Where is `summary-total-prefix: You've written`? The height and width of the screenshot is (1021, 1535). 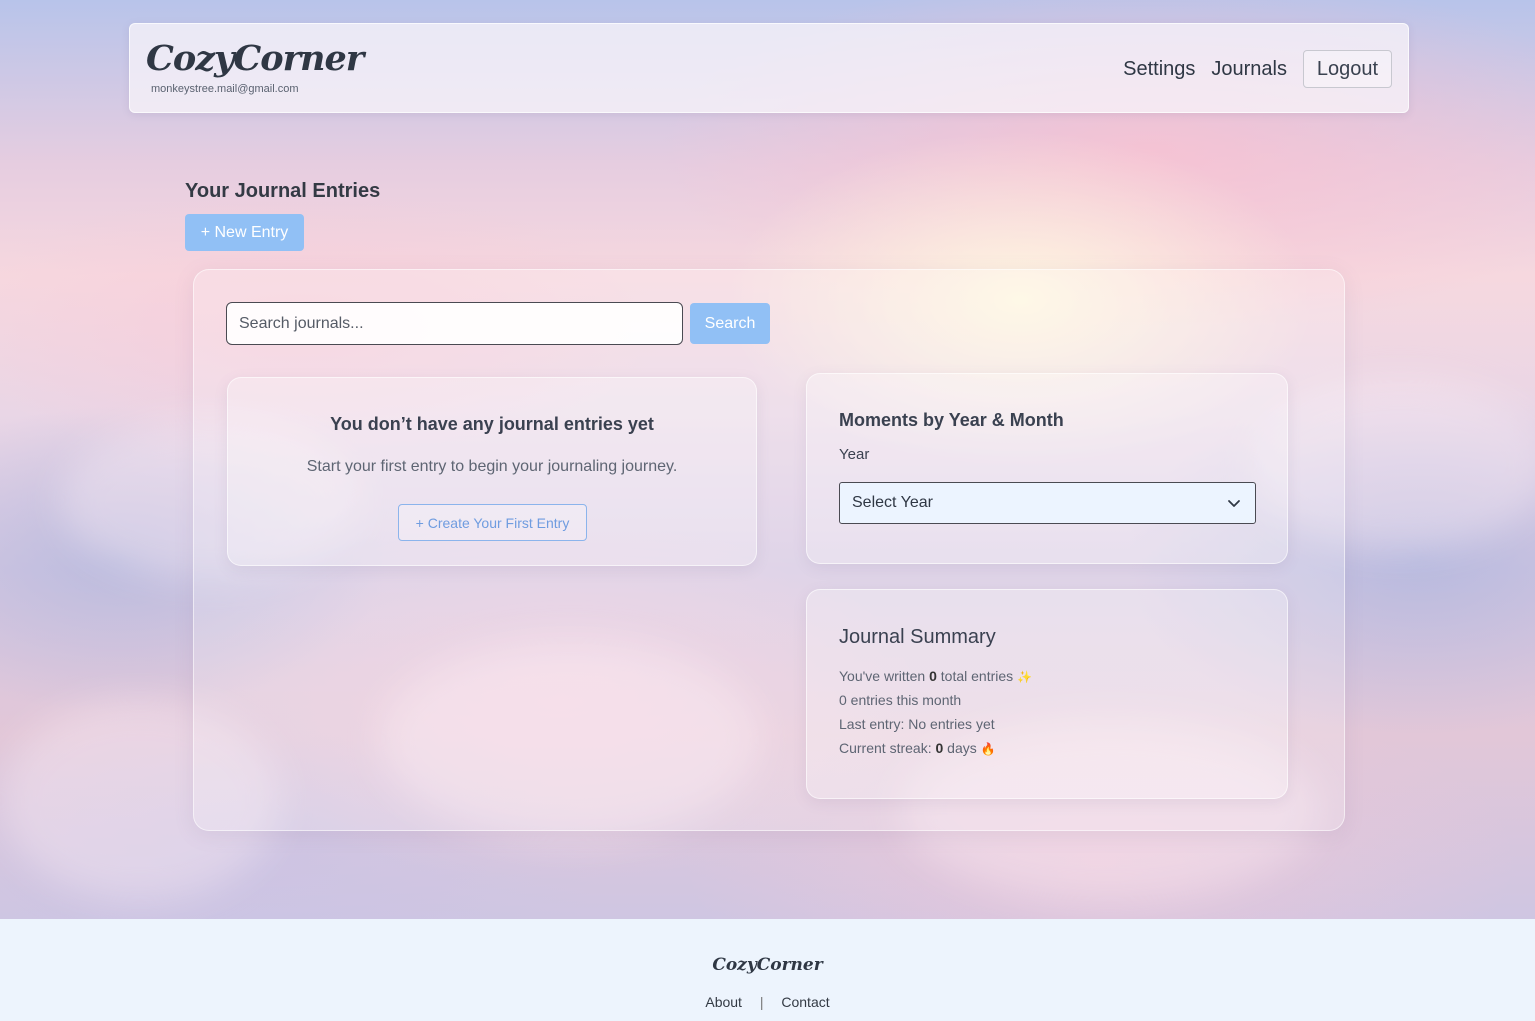
summary-total-prefix: You've written is located at coordinates (884, 676).